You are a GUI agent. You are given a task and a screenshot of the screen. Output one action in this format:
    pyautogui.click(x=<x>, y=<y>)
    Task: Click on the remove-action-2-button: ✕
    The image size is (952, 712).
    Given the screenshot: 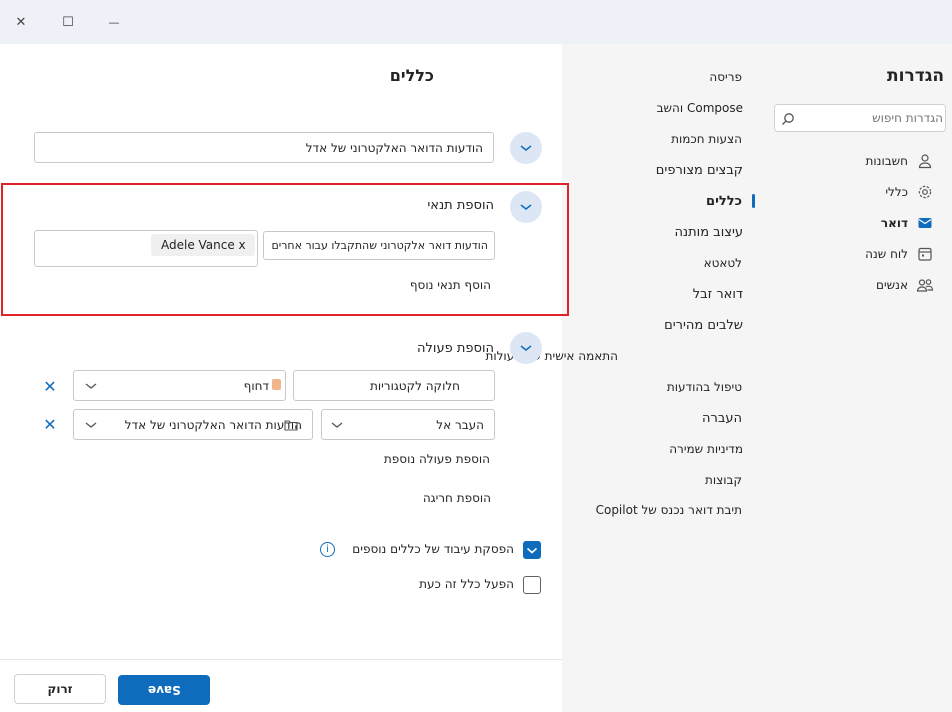 What is the action you would take?
    pyautogui.click(x=50, y=424)
    